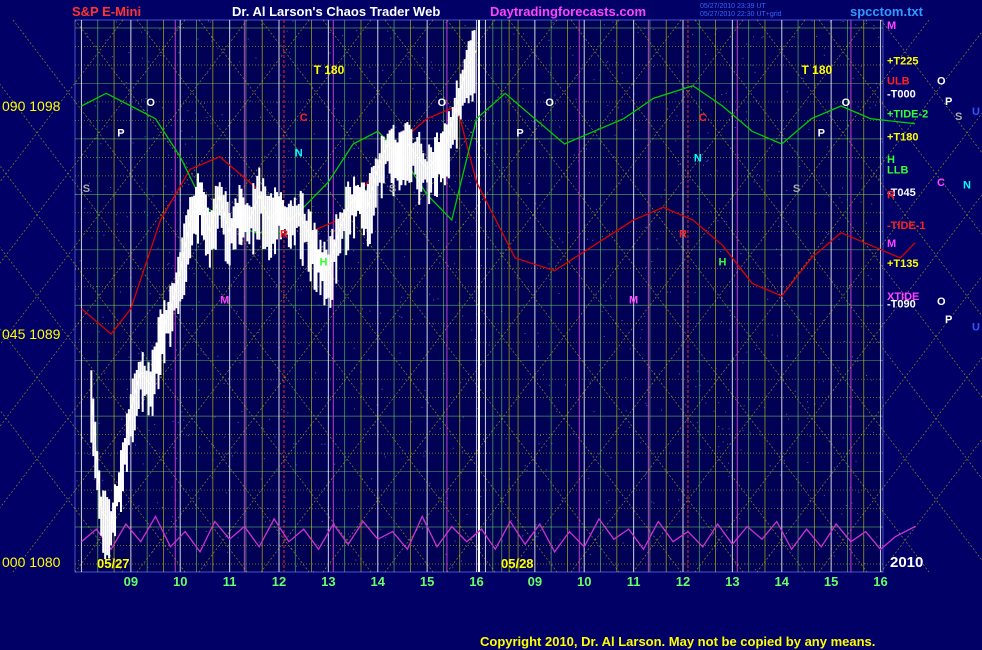 The image size is (982, 650). Describe the element at coordinates (958, 117) in the screenshot. I see `far-right-letter: S` at that location.